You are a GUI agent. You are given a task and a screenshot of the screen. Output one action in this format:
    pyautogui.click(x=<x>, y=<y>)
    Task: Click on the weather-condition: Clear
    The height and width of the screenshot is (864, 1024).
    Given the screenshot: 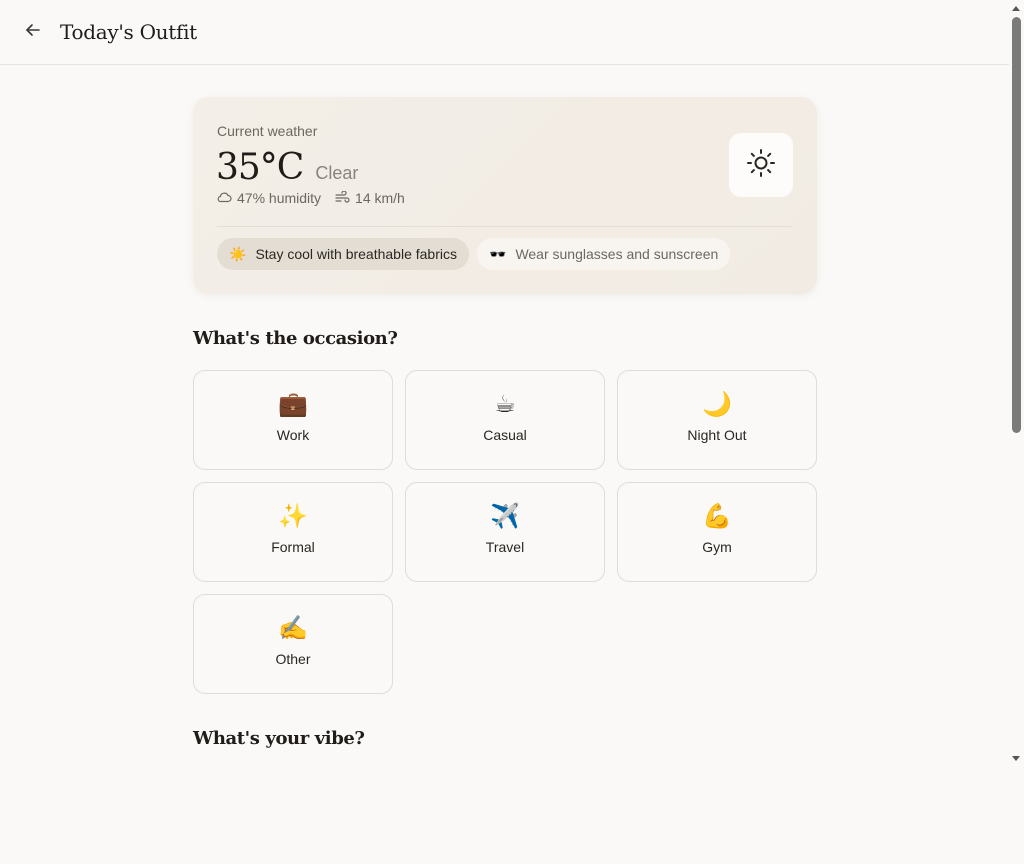 What is the action you would take?
    pyautogui.click(x=337, y=173)
    